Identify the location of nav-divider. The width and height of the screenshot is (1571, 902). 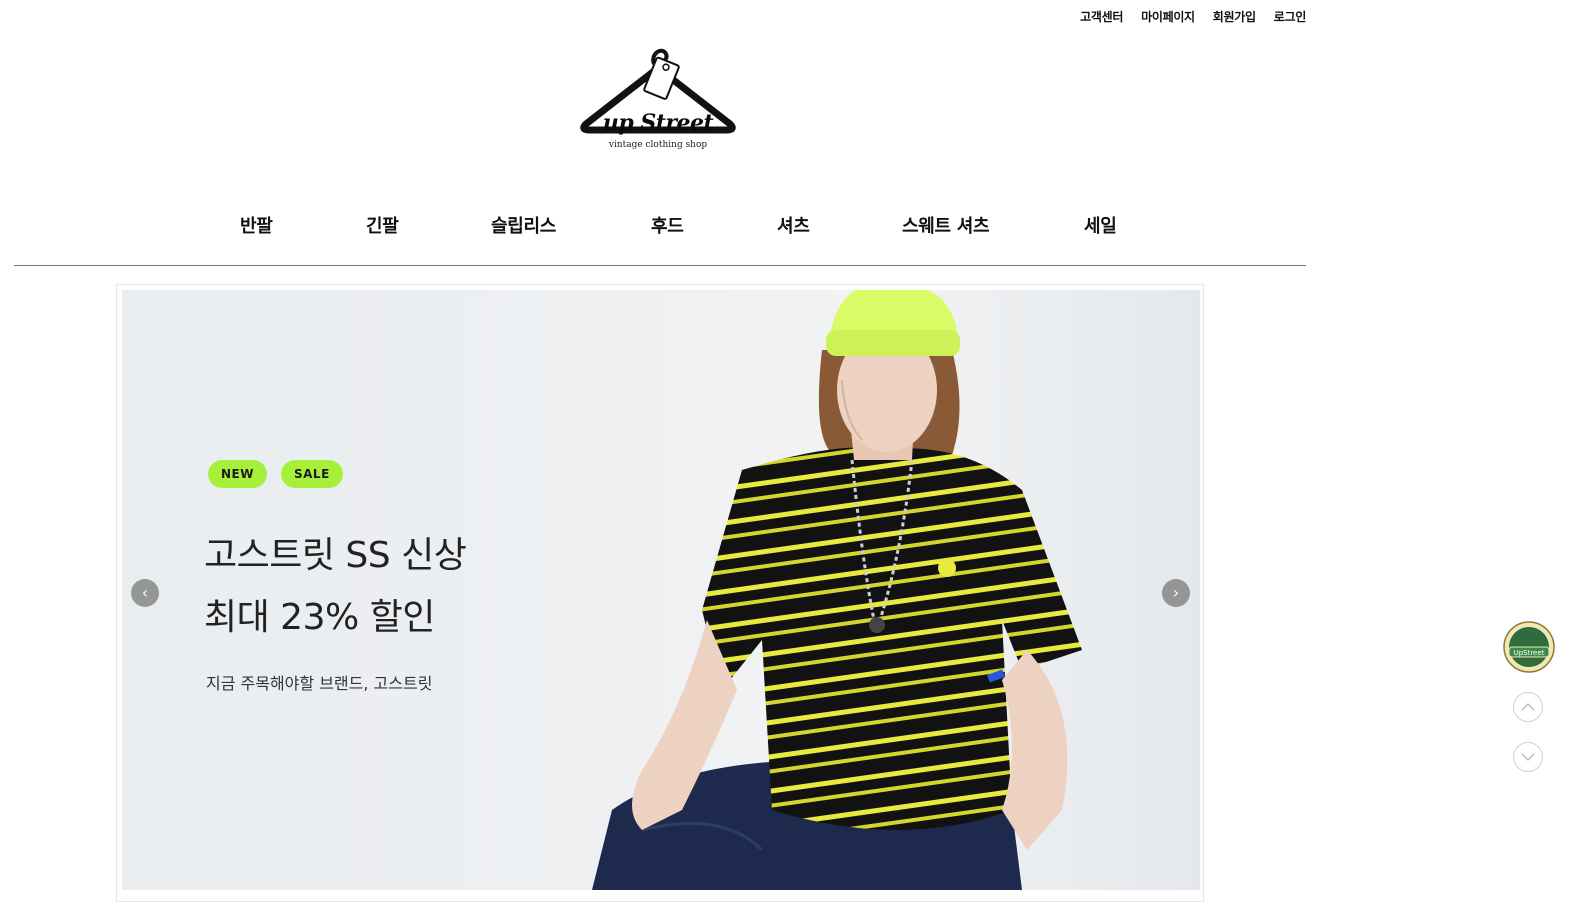
(660, 265).